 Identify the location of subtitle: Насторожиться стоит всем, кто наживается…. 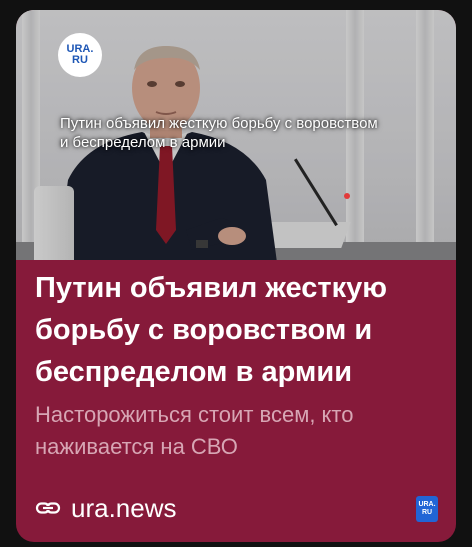
(194, 430).